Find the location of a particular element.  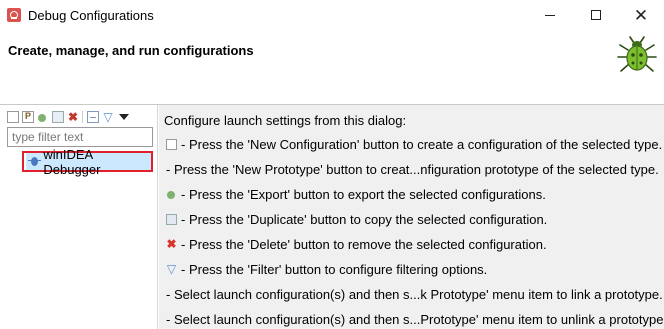

maximize-button is located at coordinates (596, 16).